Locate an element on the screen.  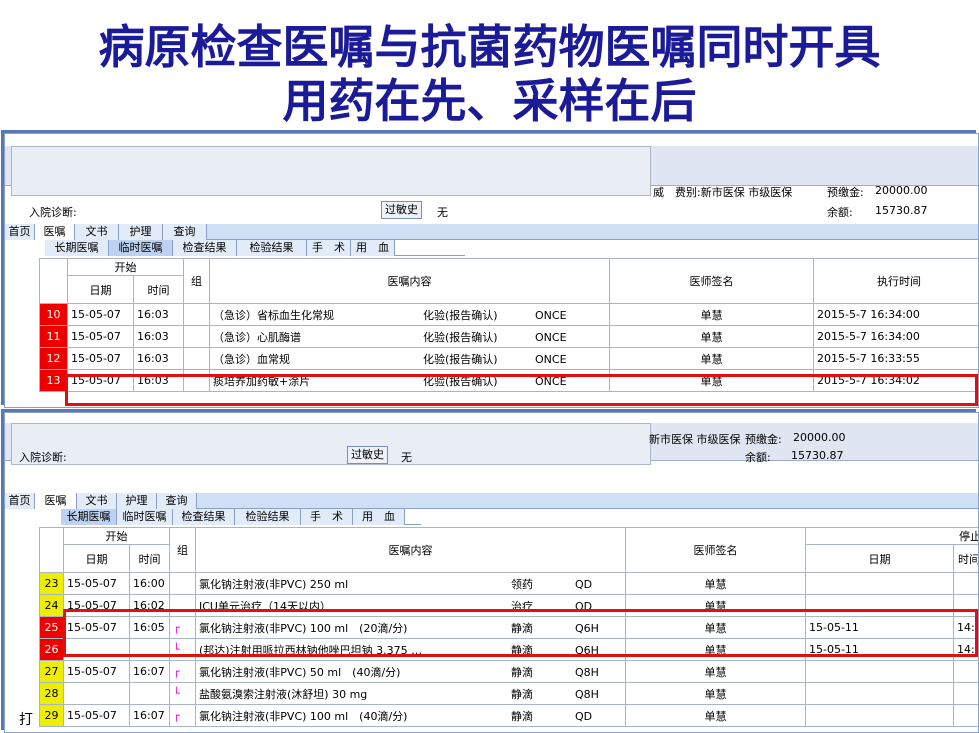
prepay-label: 预缴金: is located at coordinates (845, 192).